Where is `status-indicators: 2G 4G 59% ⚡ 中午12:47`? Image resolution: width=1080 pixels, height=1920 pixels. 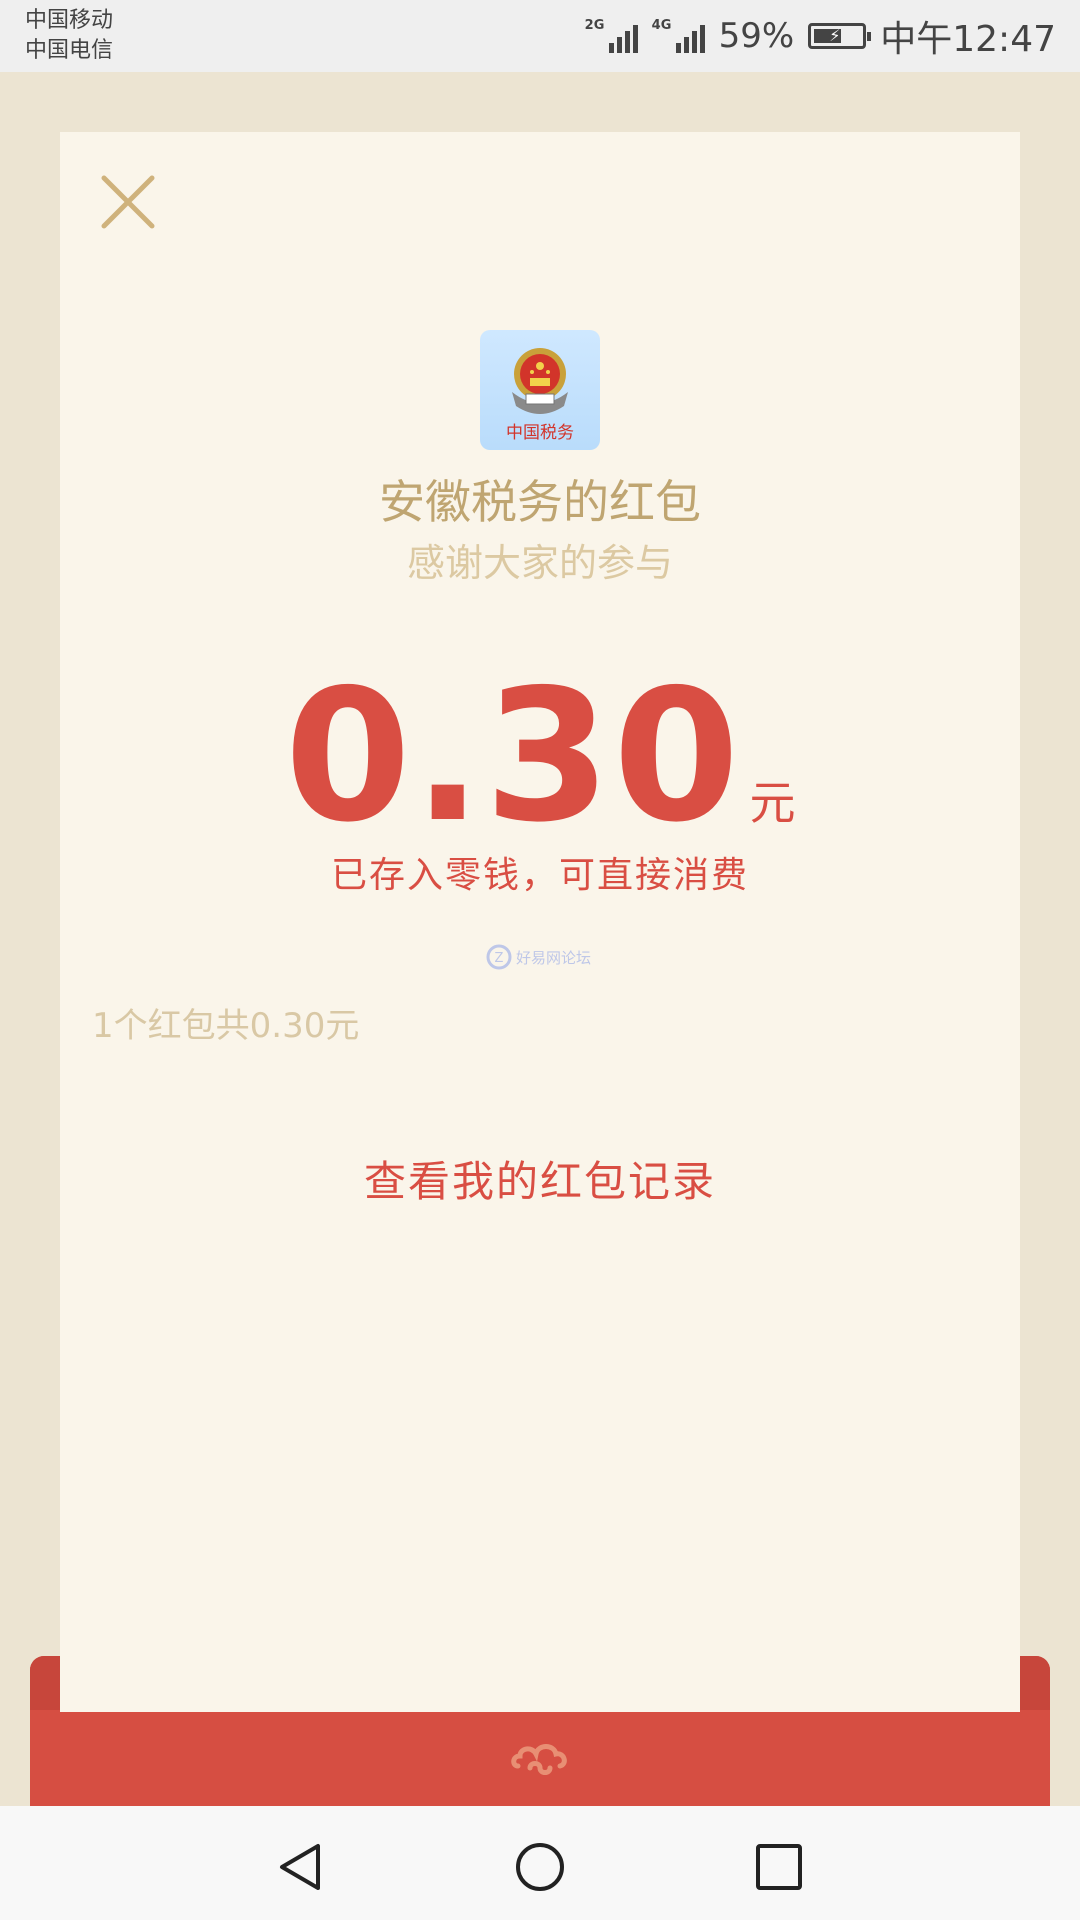
status-indicators: 2G 4G 59% ⚡ 中午12:47 is located at coordinates (820, 36).